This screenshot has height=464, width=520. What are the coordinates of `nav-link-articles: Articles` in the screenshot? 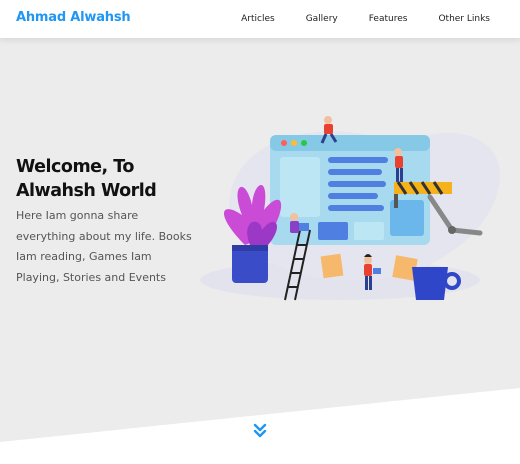 It's located at (258, 19).